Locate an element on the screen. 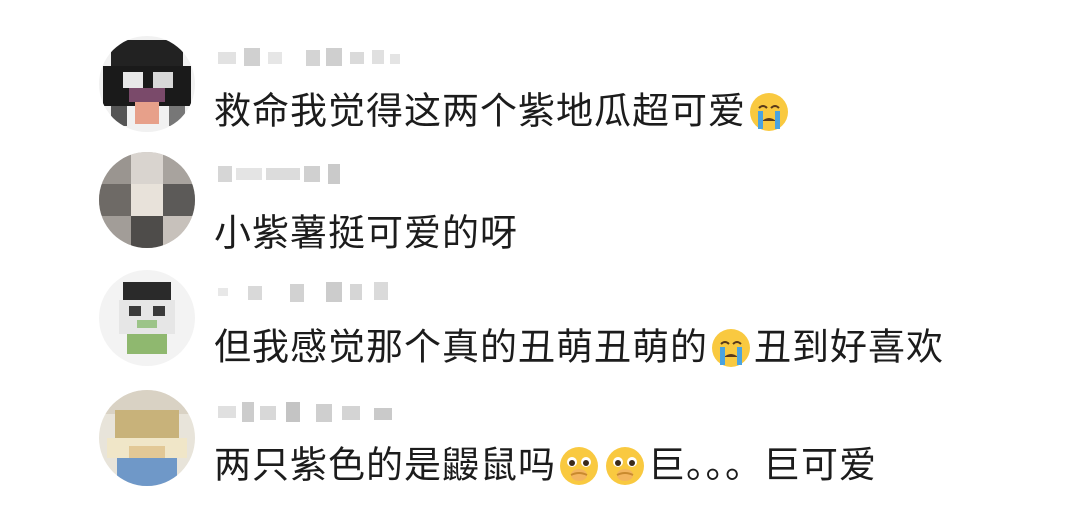 This screenshot has width=1080, height=521. comment-text: 但我感觉那个真的丑萌丑萌的 丑到好喜欢 is located at coordinates (579, 347).